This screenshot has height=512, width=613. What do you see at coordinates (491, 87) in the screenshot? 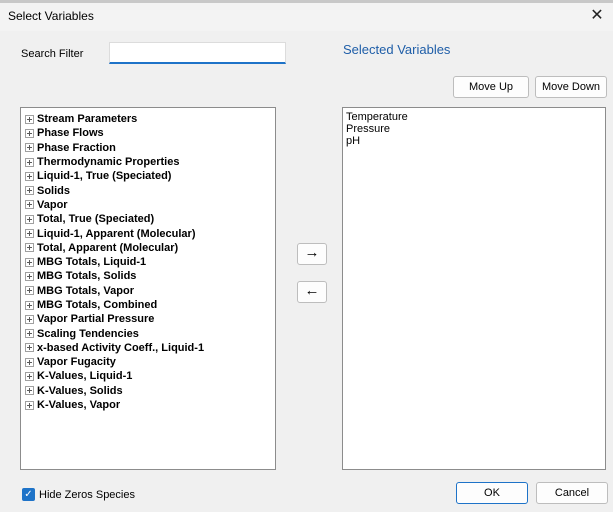
I see `move-up-button: Move Up` at bounding box center [491, 87].